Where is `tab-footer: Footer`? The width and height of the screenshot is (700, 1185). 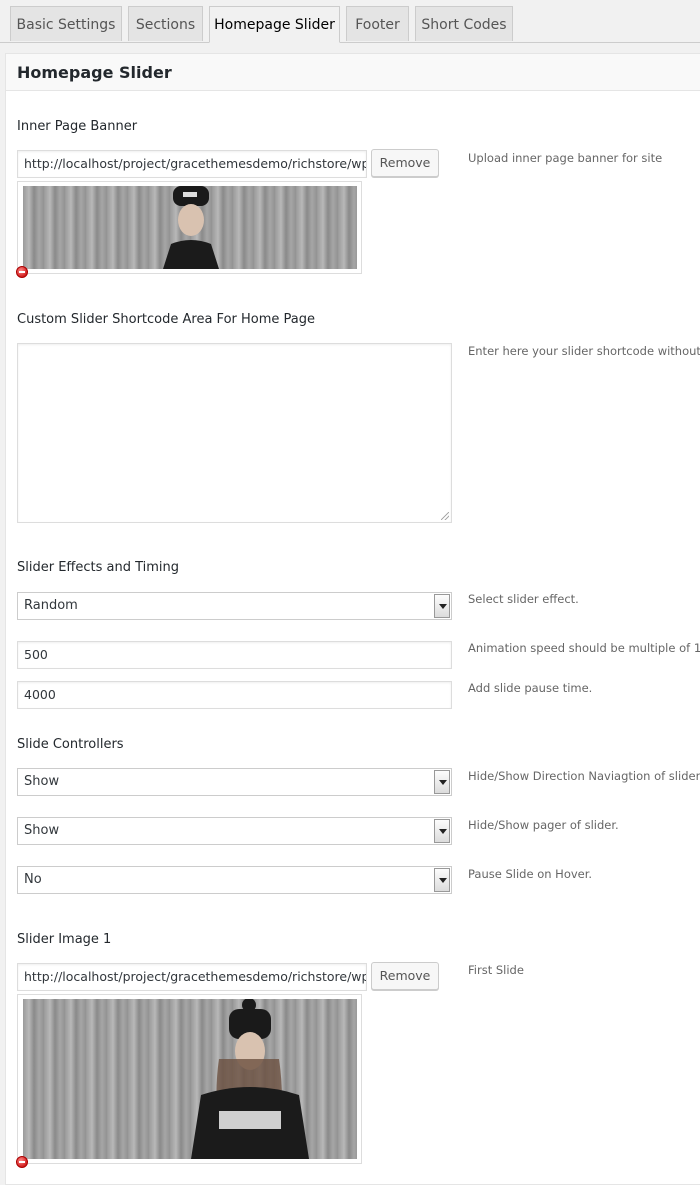 tab-footer: Footer is located at coordinates (377, 23).